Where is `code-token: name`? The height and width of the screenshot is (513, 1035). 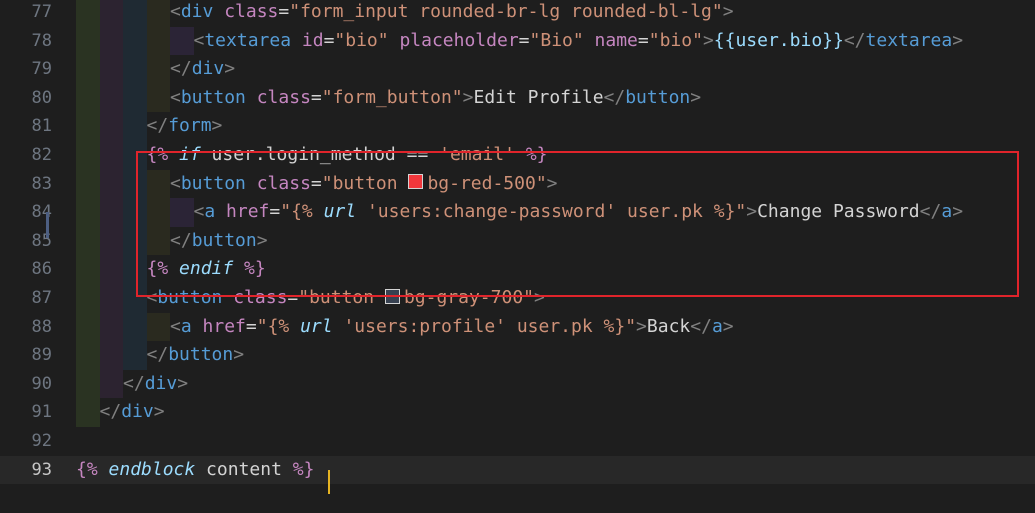
code-token: name is located at coordinates (616, 40).